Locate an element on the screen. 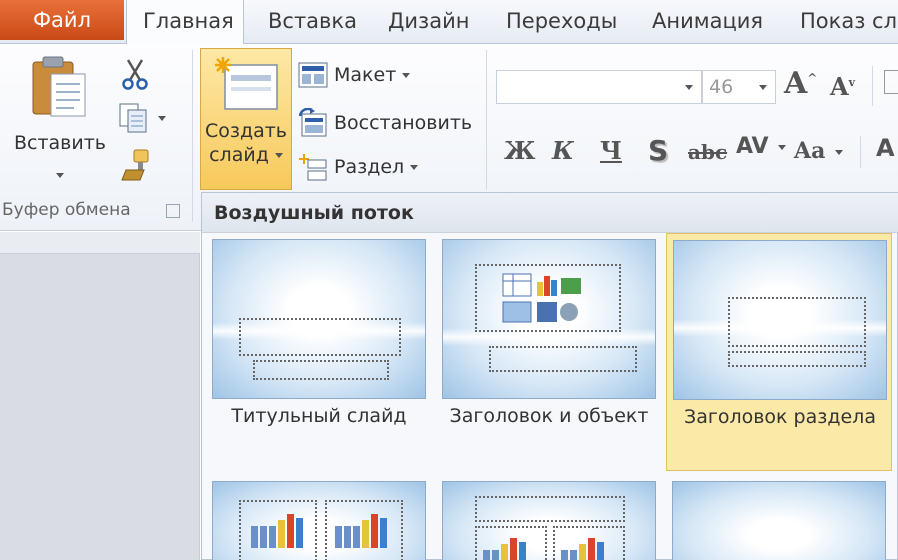 The image size is (898, 560). shrink-font-icon: A is located at coordinates (839, 86).